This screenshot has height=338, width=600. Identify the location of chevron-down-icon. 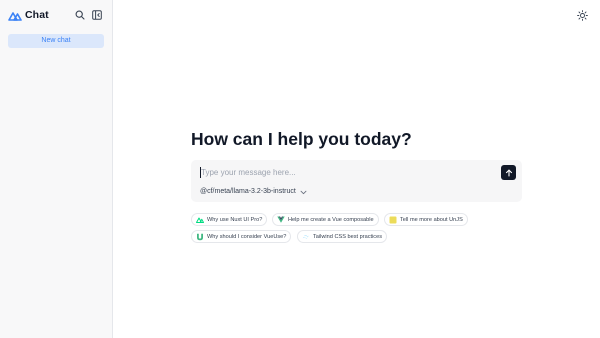
(303, 191).